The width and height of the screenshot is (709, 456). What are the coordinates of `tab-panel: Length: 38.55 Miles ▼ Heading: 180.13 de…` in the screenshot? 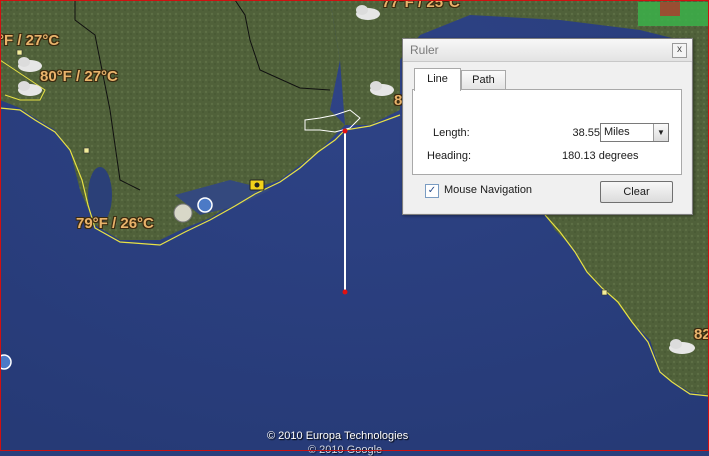 It's located at (547, 132).